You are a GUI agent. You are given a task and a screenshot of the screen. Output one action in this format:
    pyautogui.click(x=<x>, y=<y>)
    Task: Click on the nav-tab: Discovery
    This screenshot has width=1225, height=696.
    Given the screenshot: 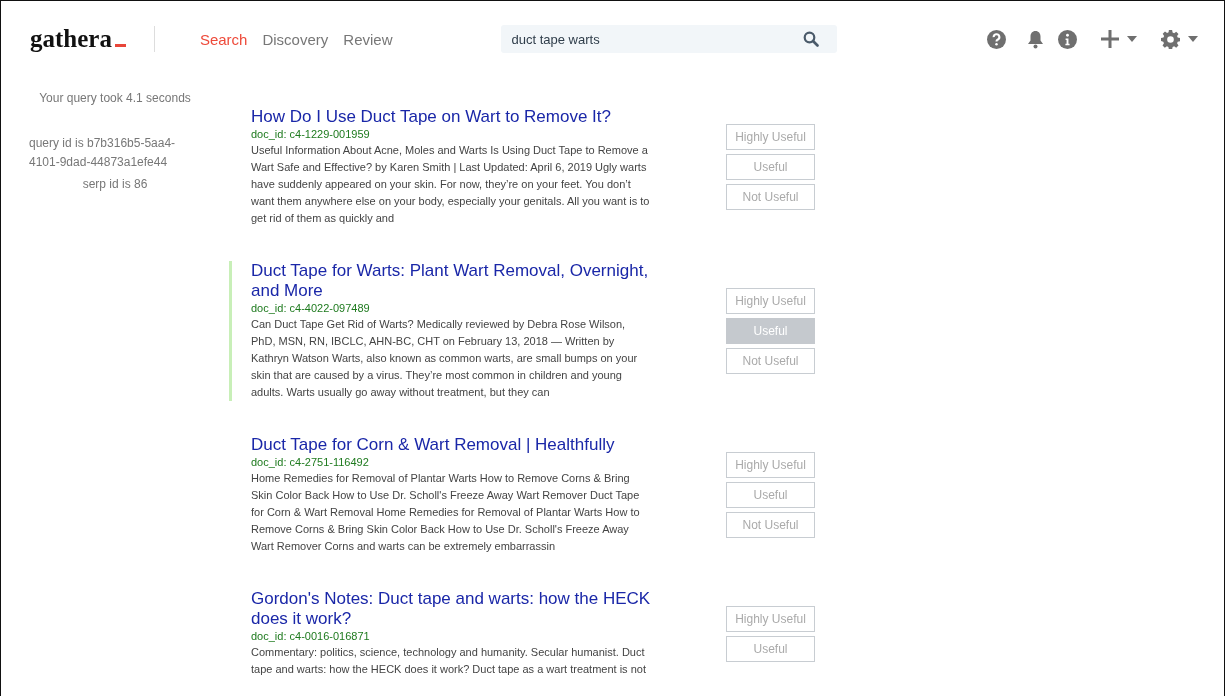 What is the action you would take?
    pyautogui.click(x=295, y=39)
    